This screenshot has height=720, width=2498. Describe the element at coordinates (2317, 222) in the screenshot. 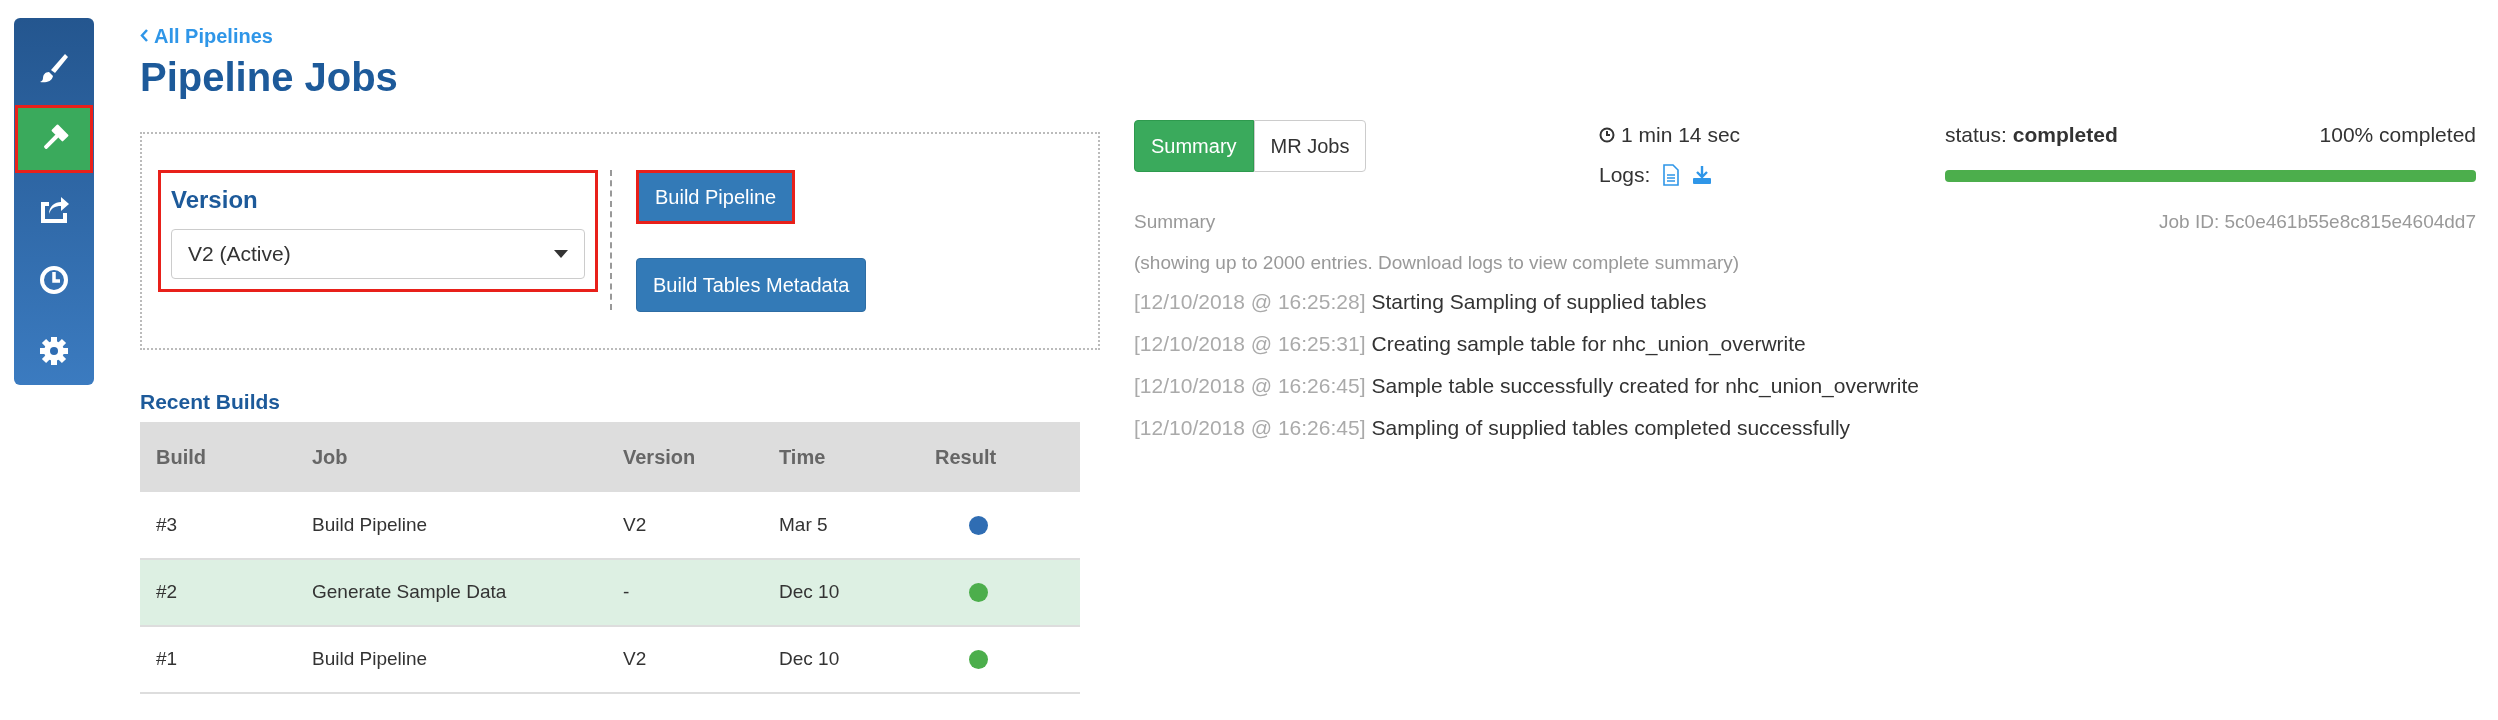

I see `job-id: Job ID: 5c0e461b55e8c815e4604dd7` at that location.